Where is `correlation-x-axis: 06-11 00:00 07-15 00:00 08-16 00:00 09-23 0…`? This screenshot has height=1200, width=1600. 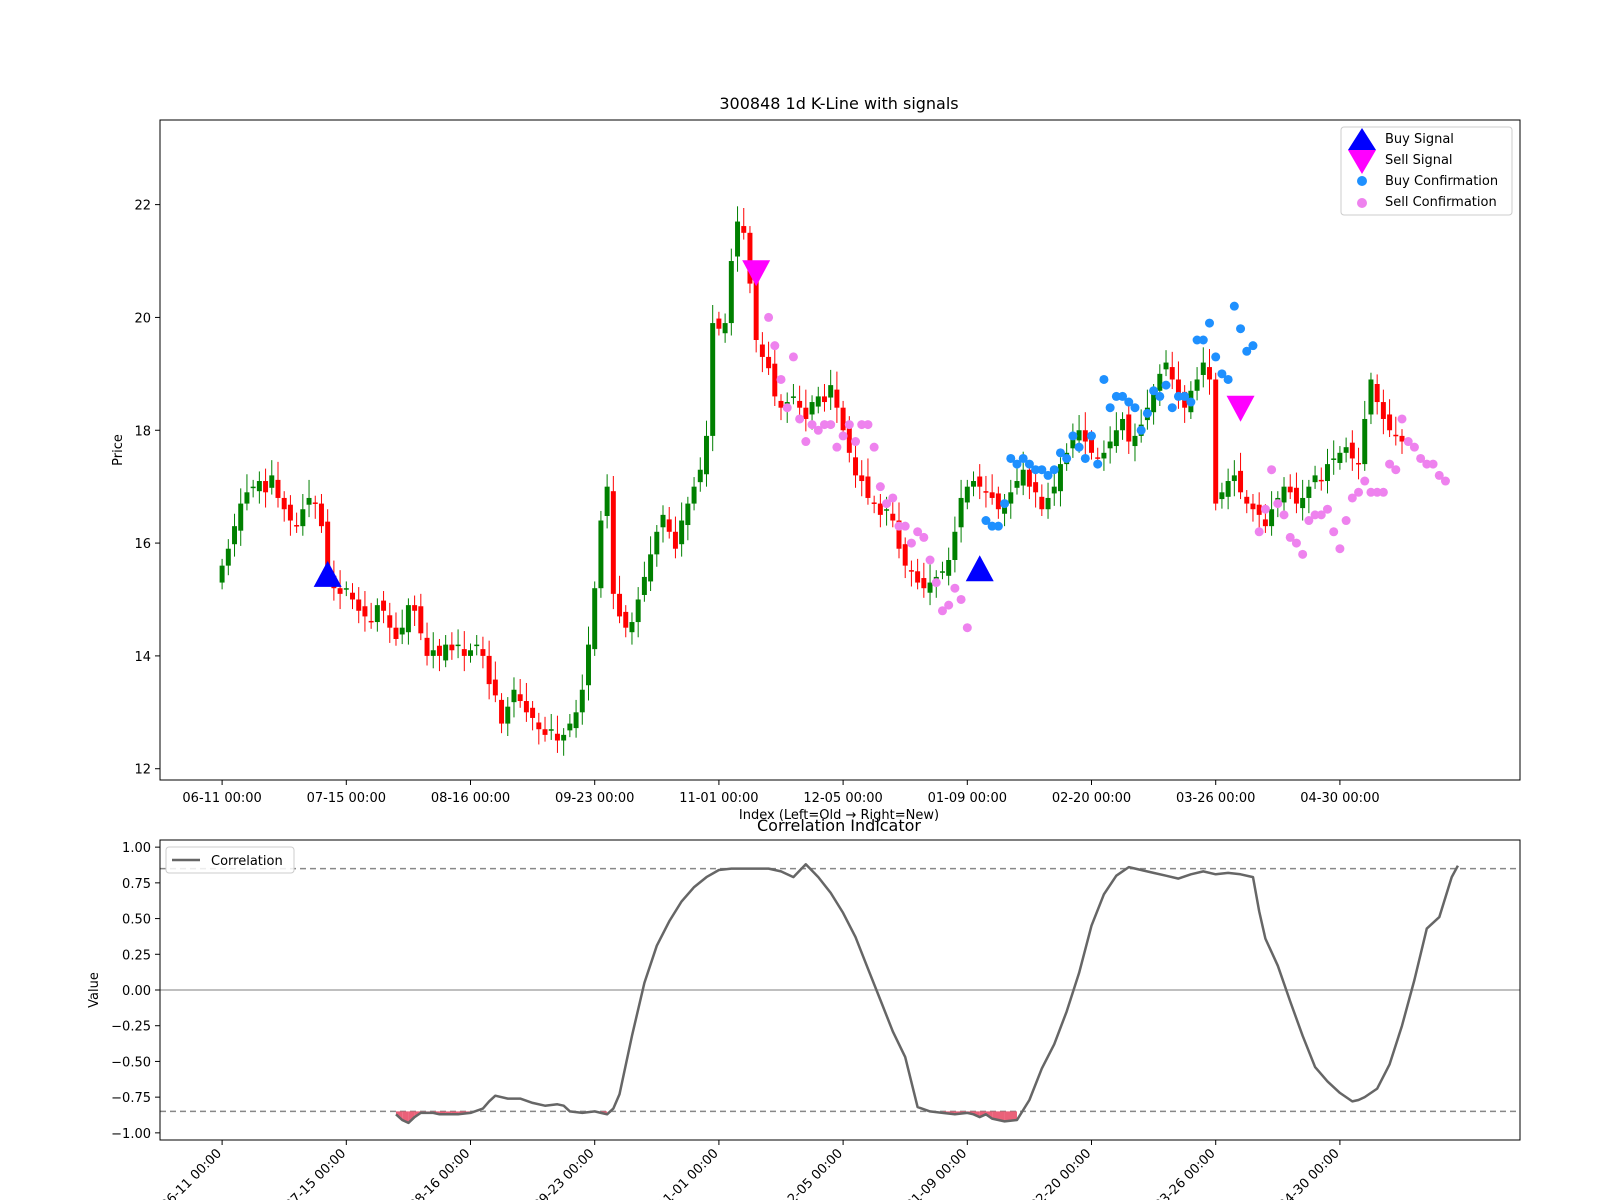
correlation-x-axis: 06-11 00:00 07-15 00:00 08-16 00:00 09-23 0… is located at coordinates (750, 1170).